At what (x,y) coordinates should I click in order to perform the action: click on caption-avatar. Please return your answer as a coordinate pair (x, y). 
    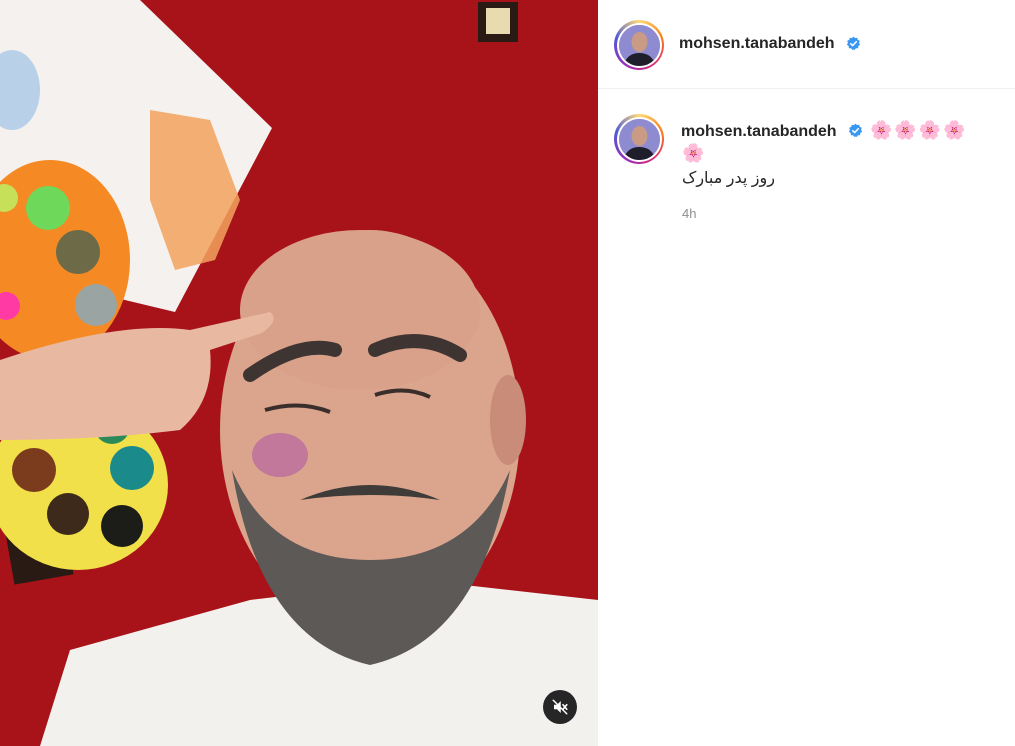
    Looking at the image, I should click on (639, 139).